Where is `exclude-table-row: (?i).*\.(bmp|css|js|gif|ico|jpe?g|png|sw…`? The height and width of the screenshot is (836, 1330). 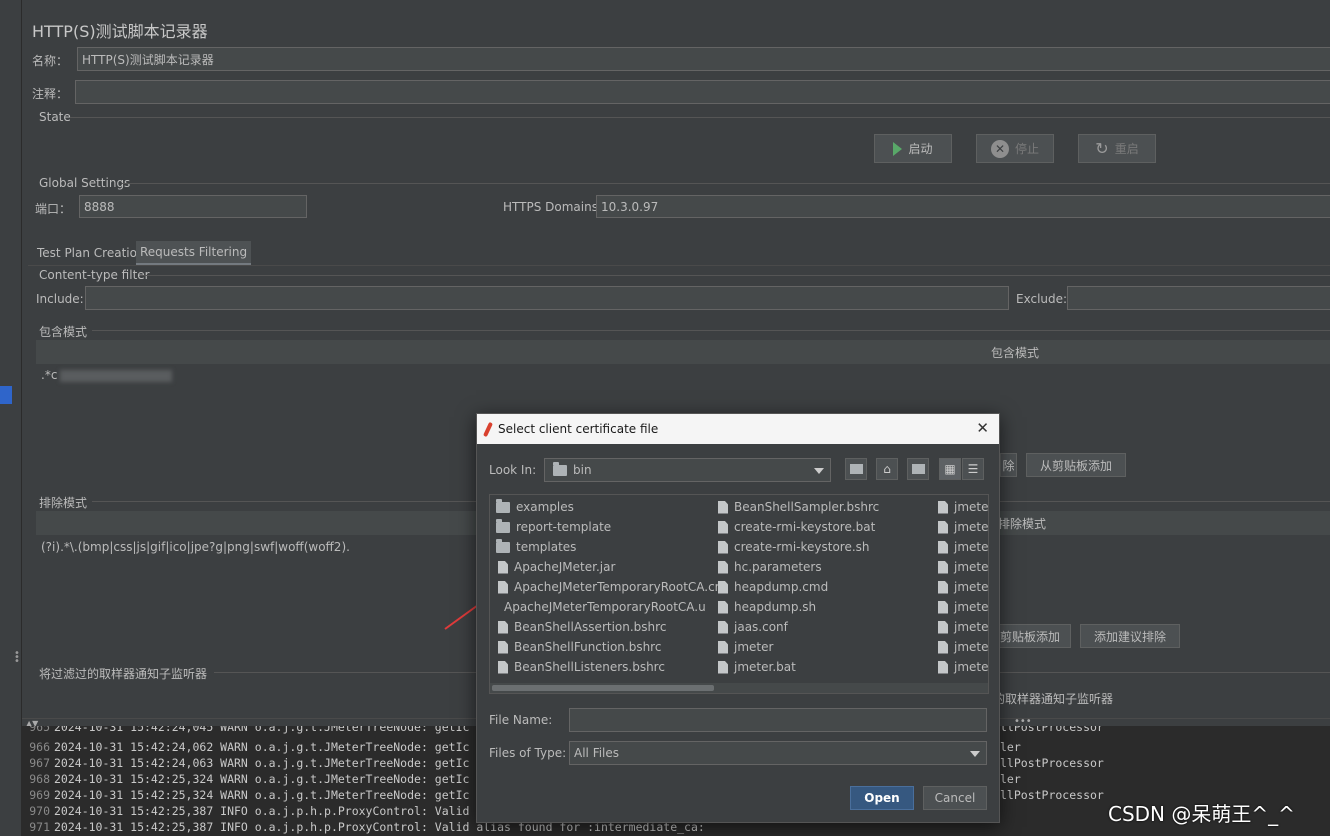
exclude-table-row: (?i).*\.(bmp|css|js|gif|ico|jpe?g|png|sw… is located at coordinates (195, 547).